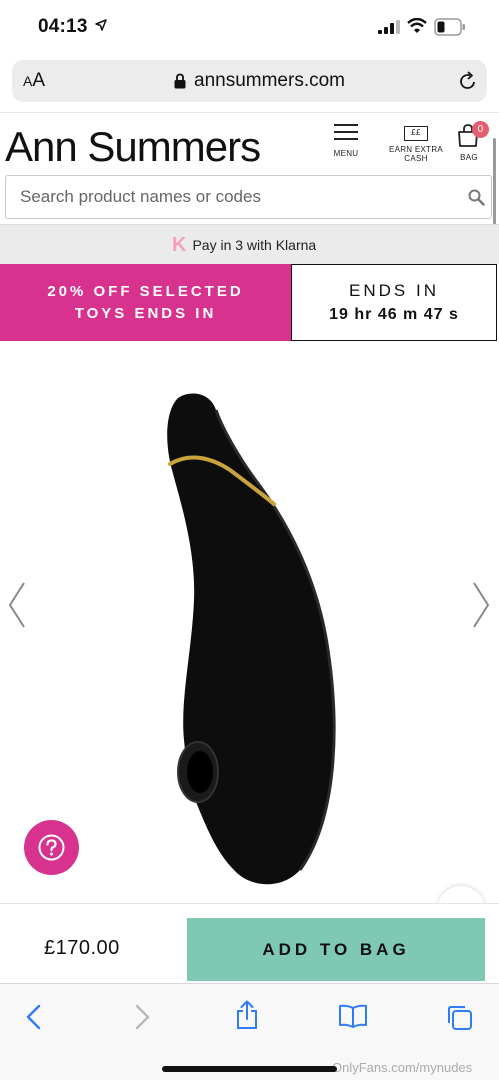 This screenshot has width=499, height=1080. What do you see at coordinates (249, 28) in the screenshot?
I see `status-bar: 04:13` at bounding box center [249, 28].